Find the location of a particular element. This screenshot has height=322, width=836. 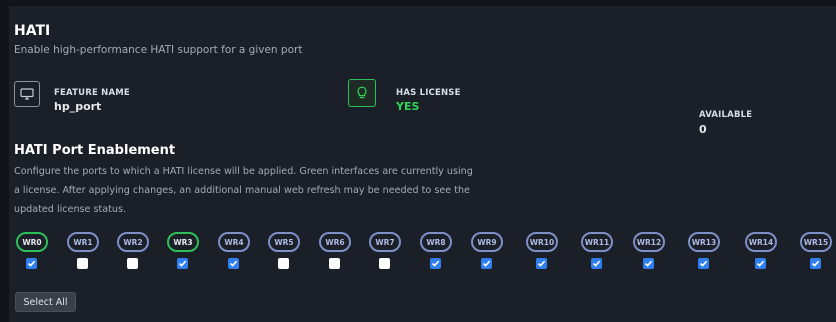

port-wr10: WR10 is located at coordinates (544, 252).